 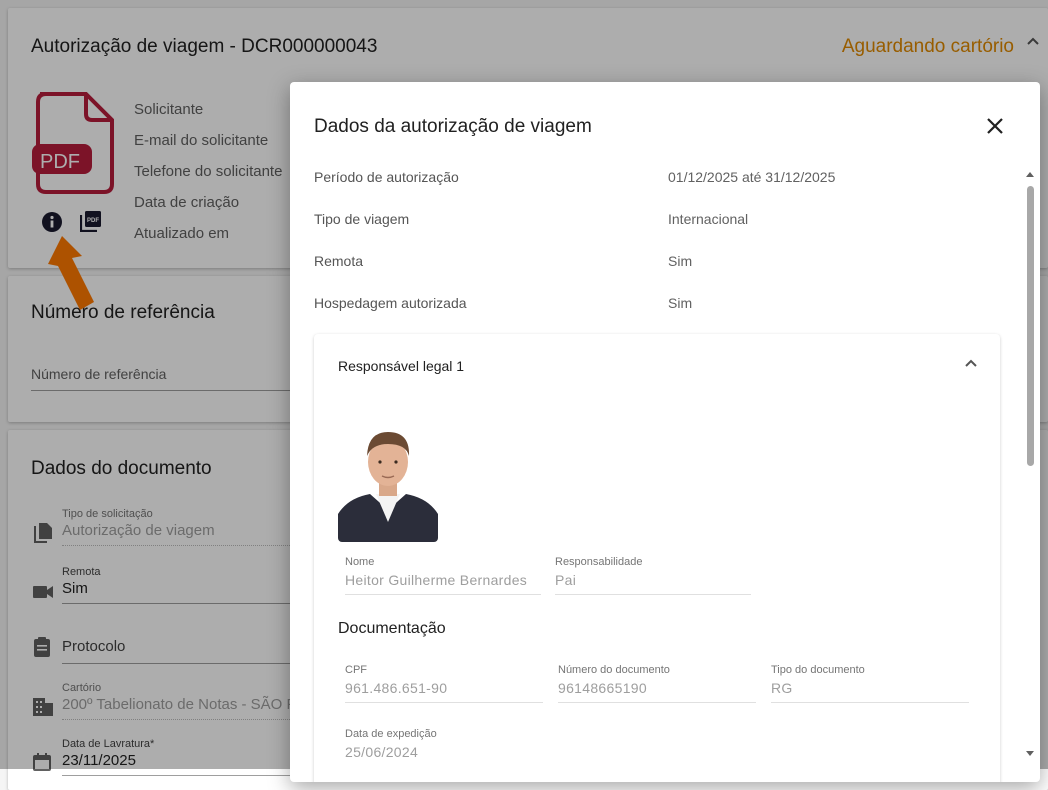 What do you see at coordinates (401, 366) in the screenshot?
I see `panel-title: Responsável legal 1` at bounding box center [401, 366].